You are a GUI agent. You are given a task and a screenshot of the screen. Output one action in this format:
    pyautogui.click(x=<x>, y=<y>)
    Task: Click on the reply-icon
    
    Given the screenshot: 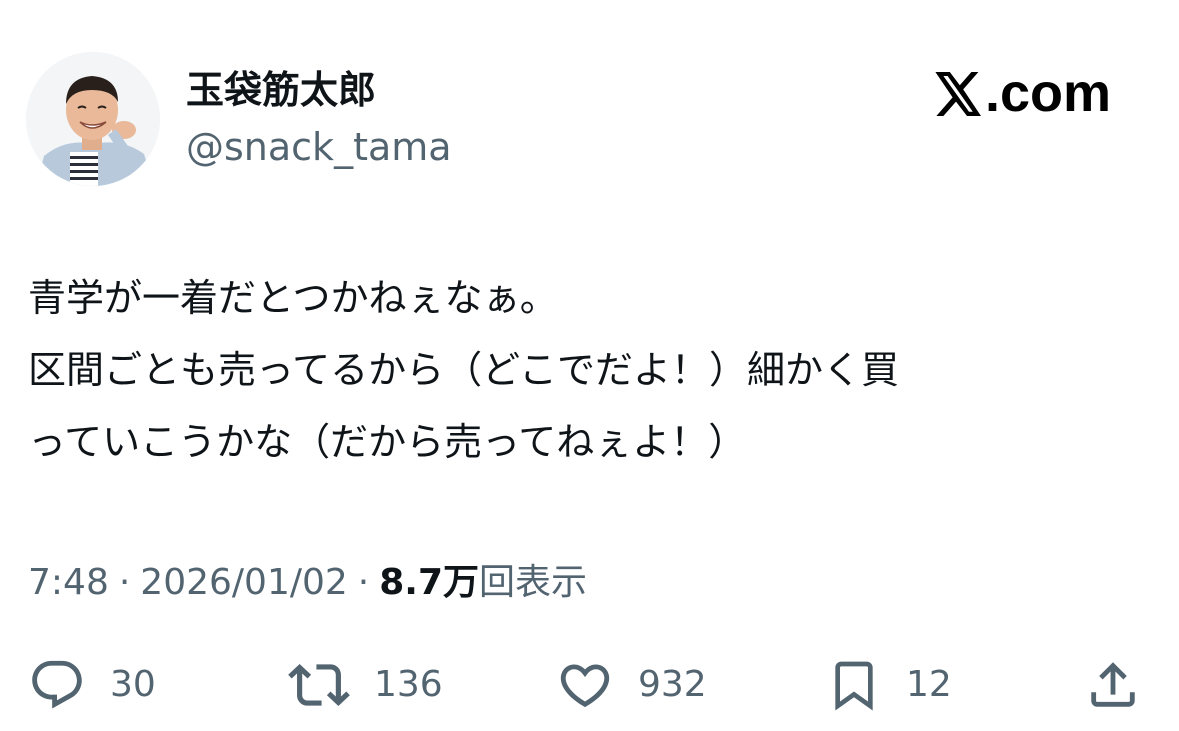 What is the action you would take?
    pyautogui.click(x=57, y=684)
    